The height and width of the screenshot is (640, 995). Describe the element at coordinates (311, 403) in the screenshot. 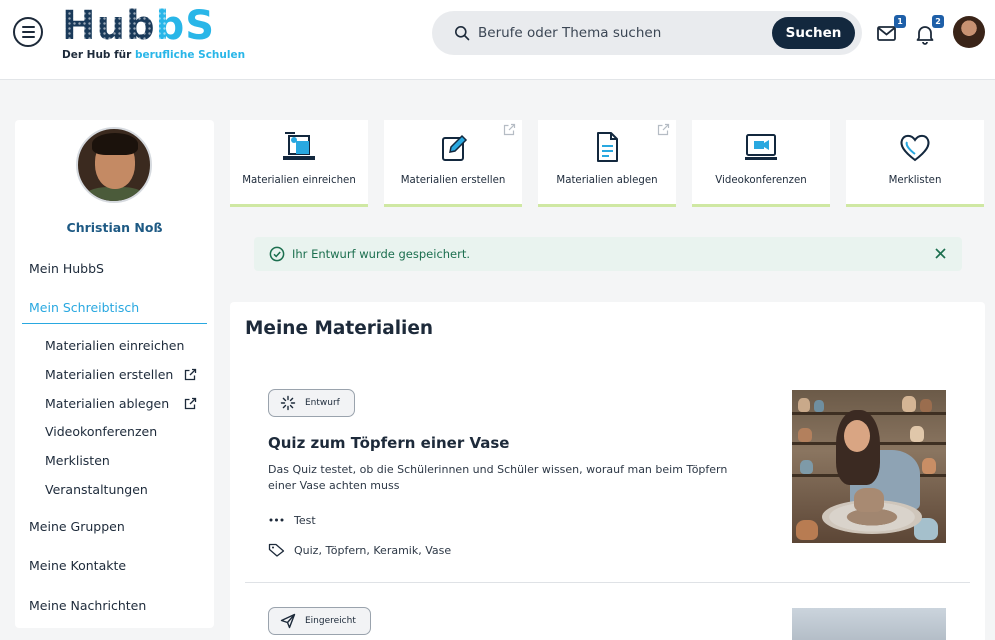

I see `status-badge-draft: Entwurf` at that location.